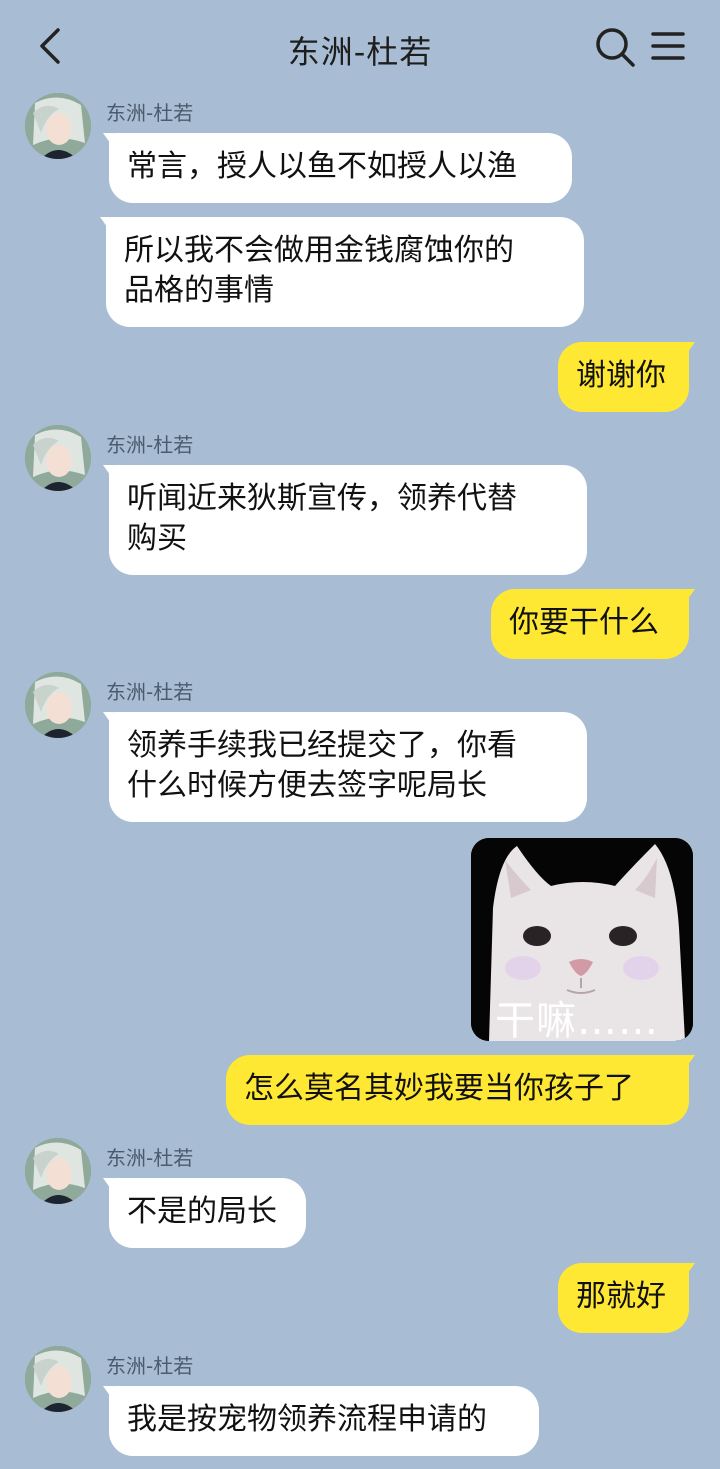 Image resolution: width=720 pixels, height=1469 pixels. I want to click on menu-icon, so click(668, 46).